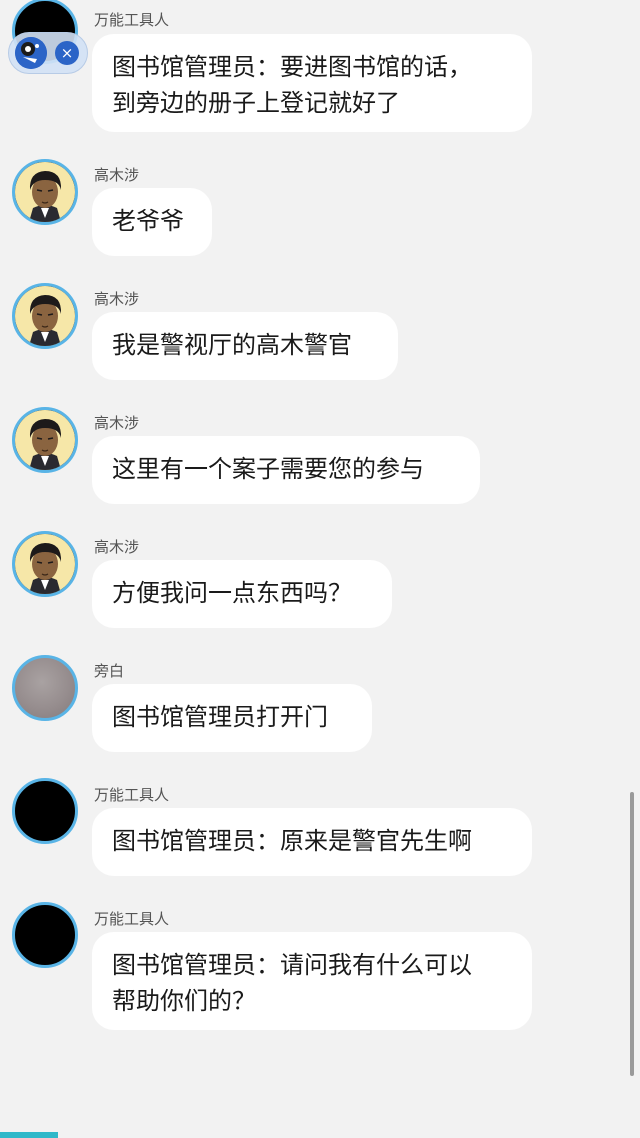  I want to click on message-bubble: 图书馆管理员打开门, so click(232, 718).